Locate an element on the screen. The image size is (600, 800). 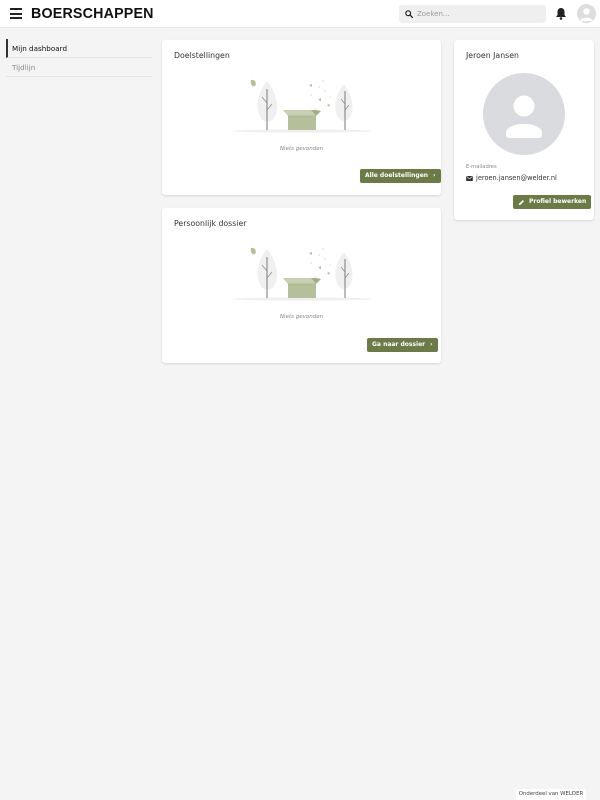
edit-profile-button-label: Profiel bewerken is located at coordinates (558, 201).